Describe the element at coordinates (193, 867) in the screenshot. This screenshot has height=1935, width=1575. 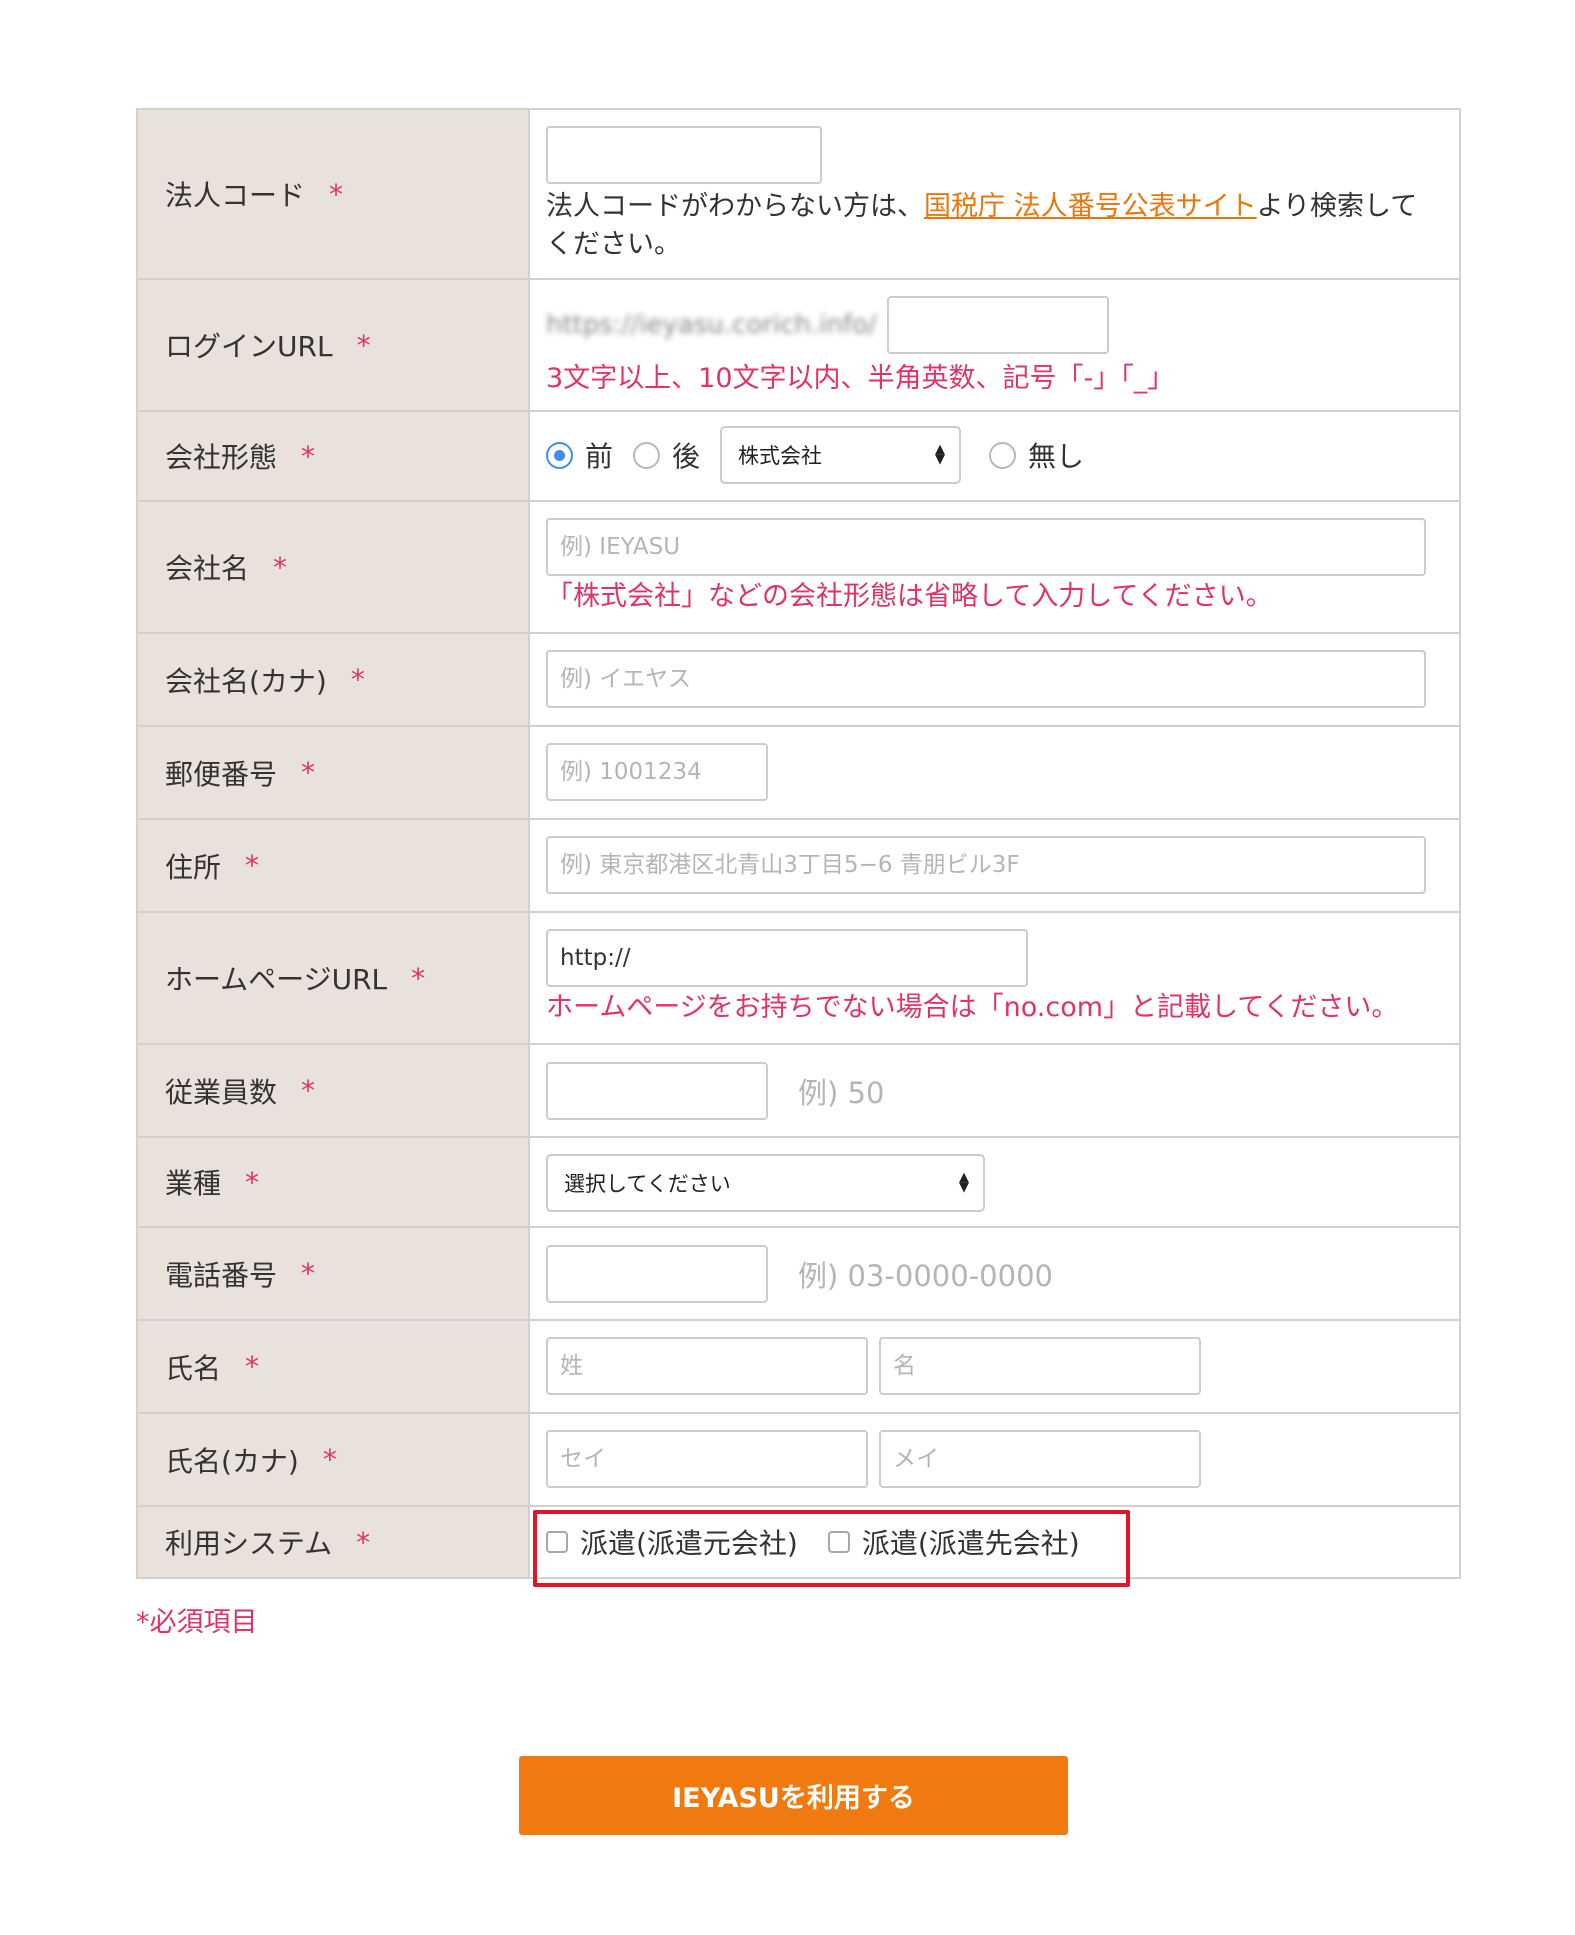
I see `field-label: 住所` at that location.